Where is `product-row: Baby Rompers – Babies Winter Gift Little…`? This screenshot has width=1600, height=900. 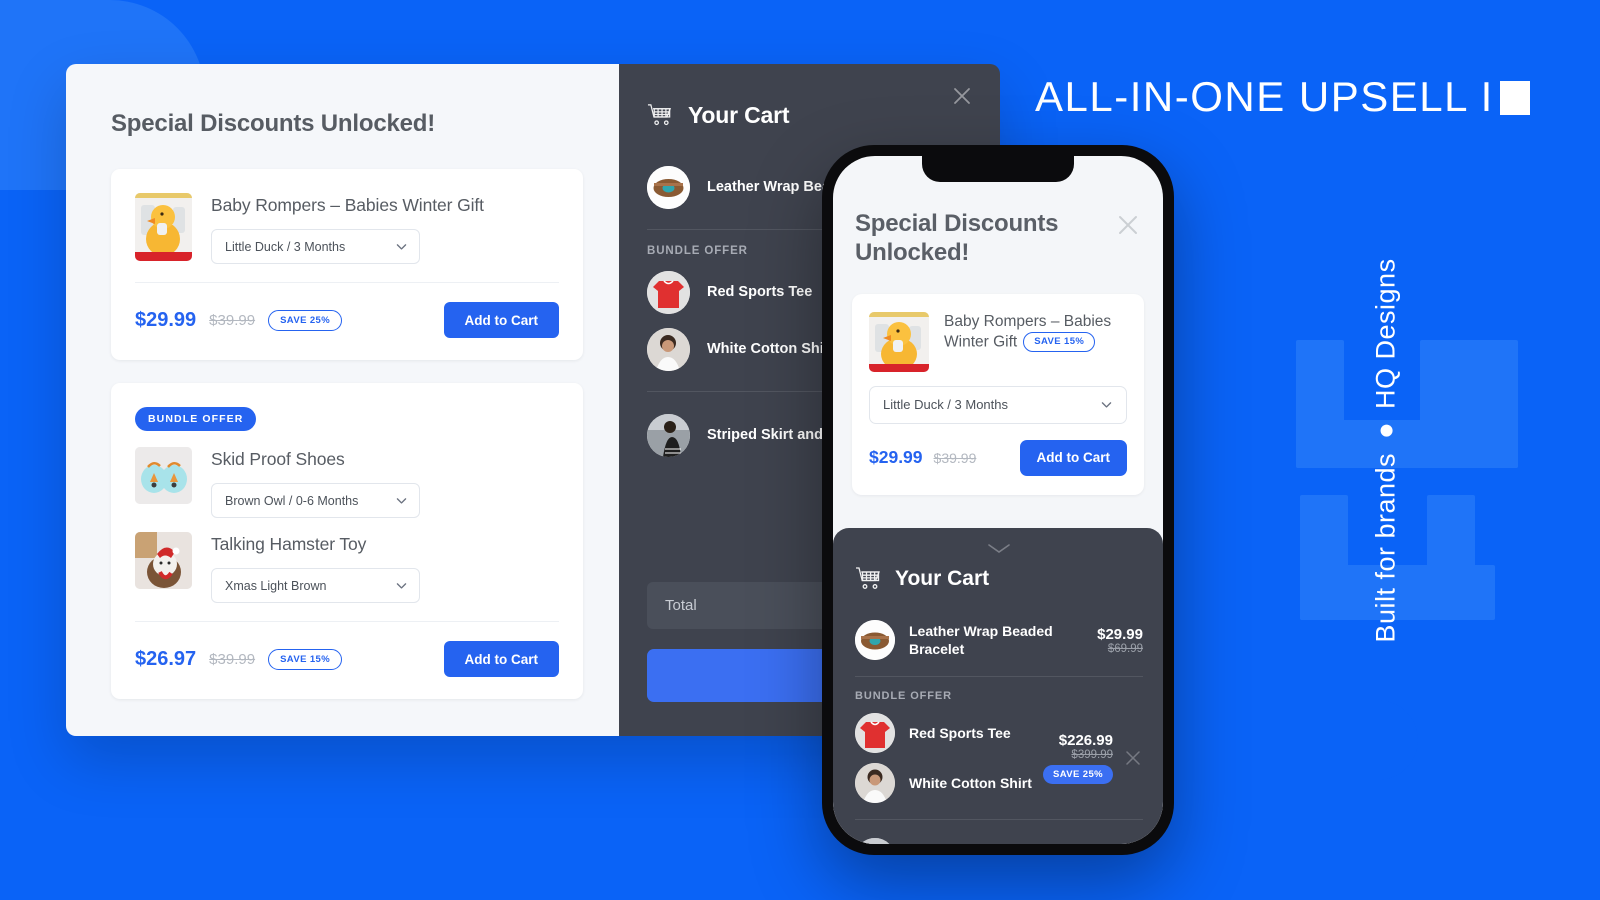
product-row: Baby Rompers – Babies Winter Gift Little… is located at coordinates (347, 228).